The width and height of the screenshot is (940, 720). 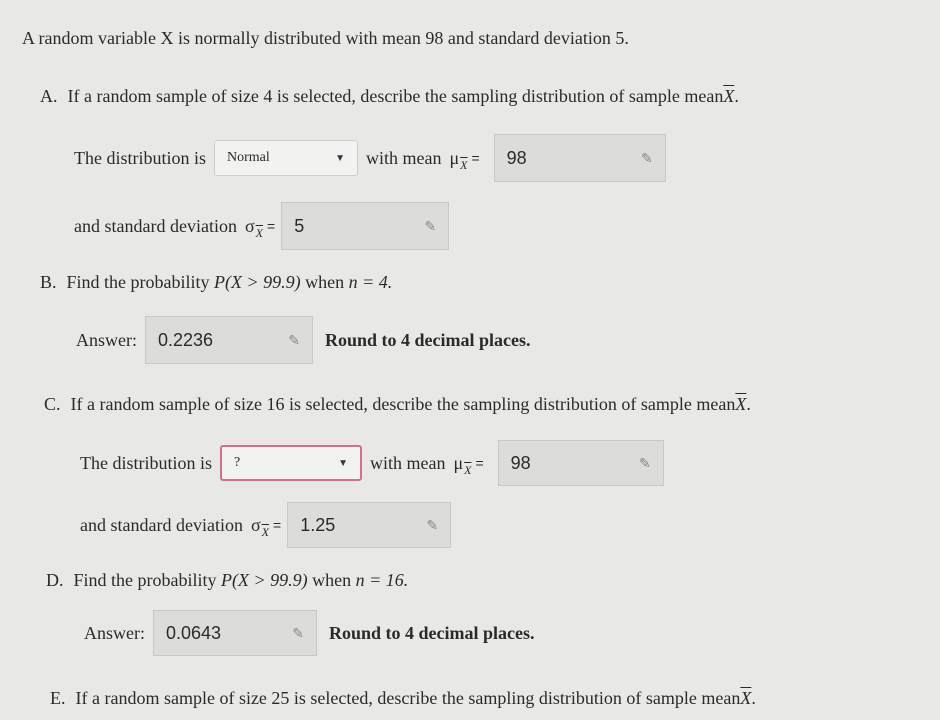 I want to click on distribution-select: ? ▼, so click(x=291, y=463).